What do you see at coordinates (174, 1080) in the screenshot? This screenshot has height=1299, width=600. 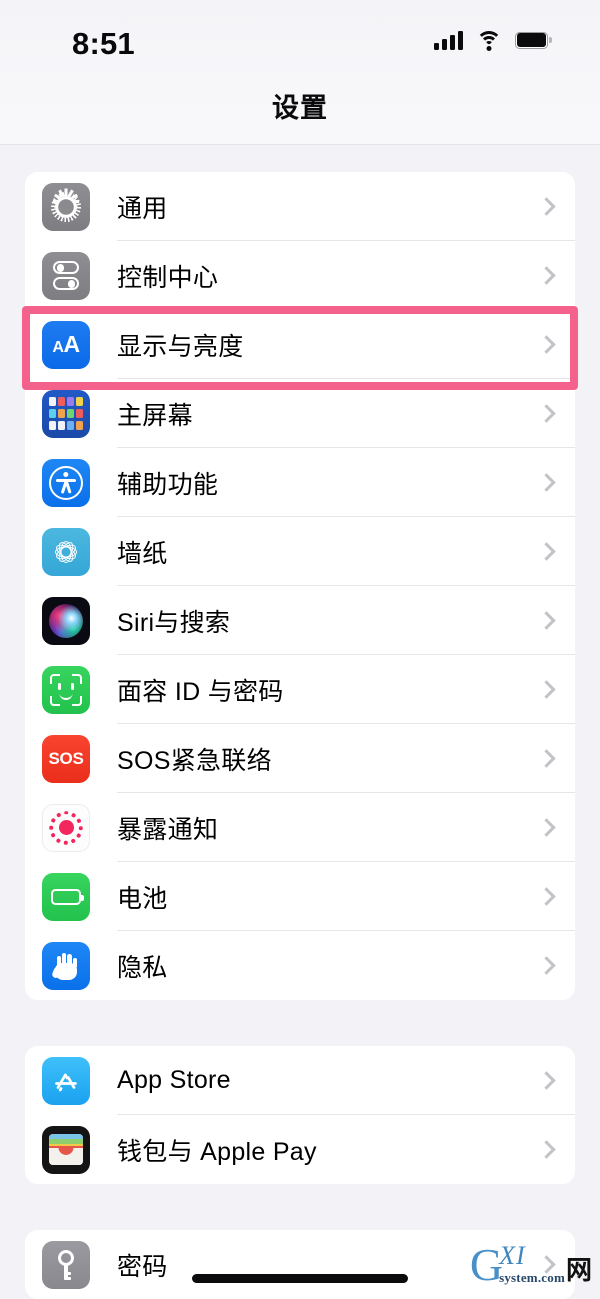 I see `settings-row-label: App Store` at bounding box center [174, 1080].